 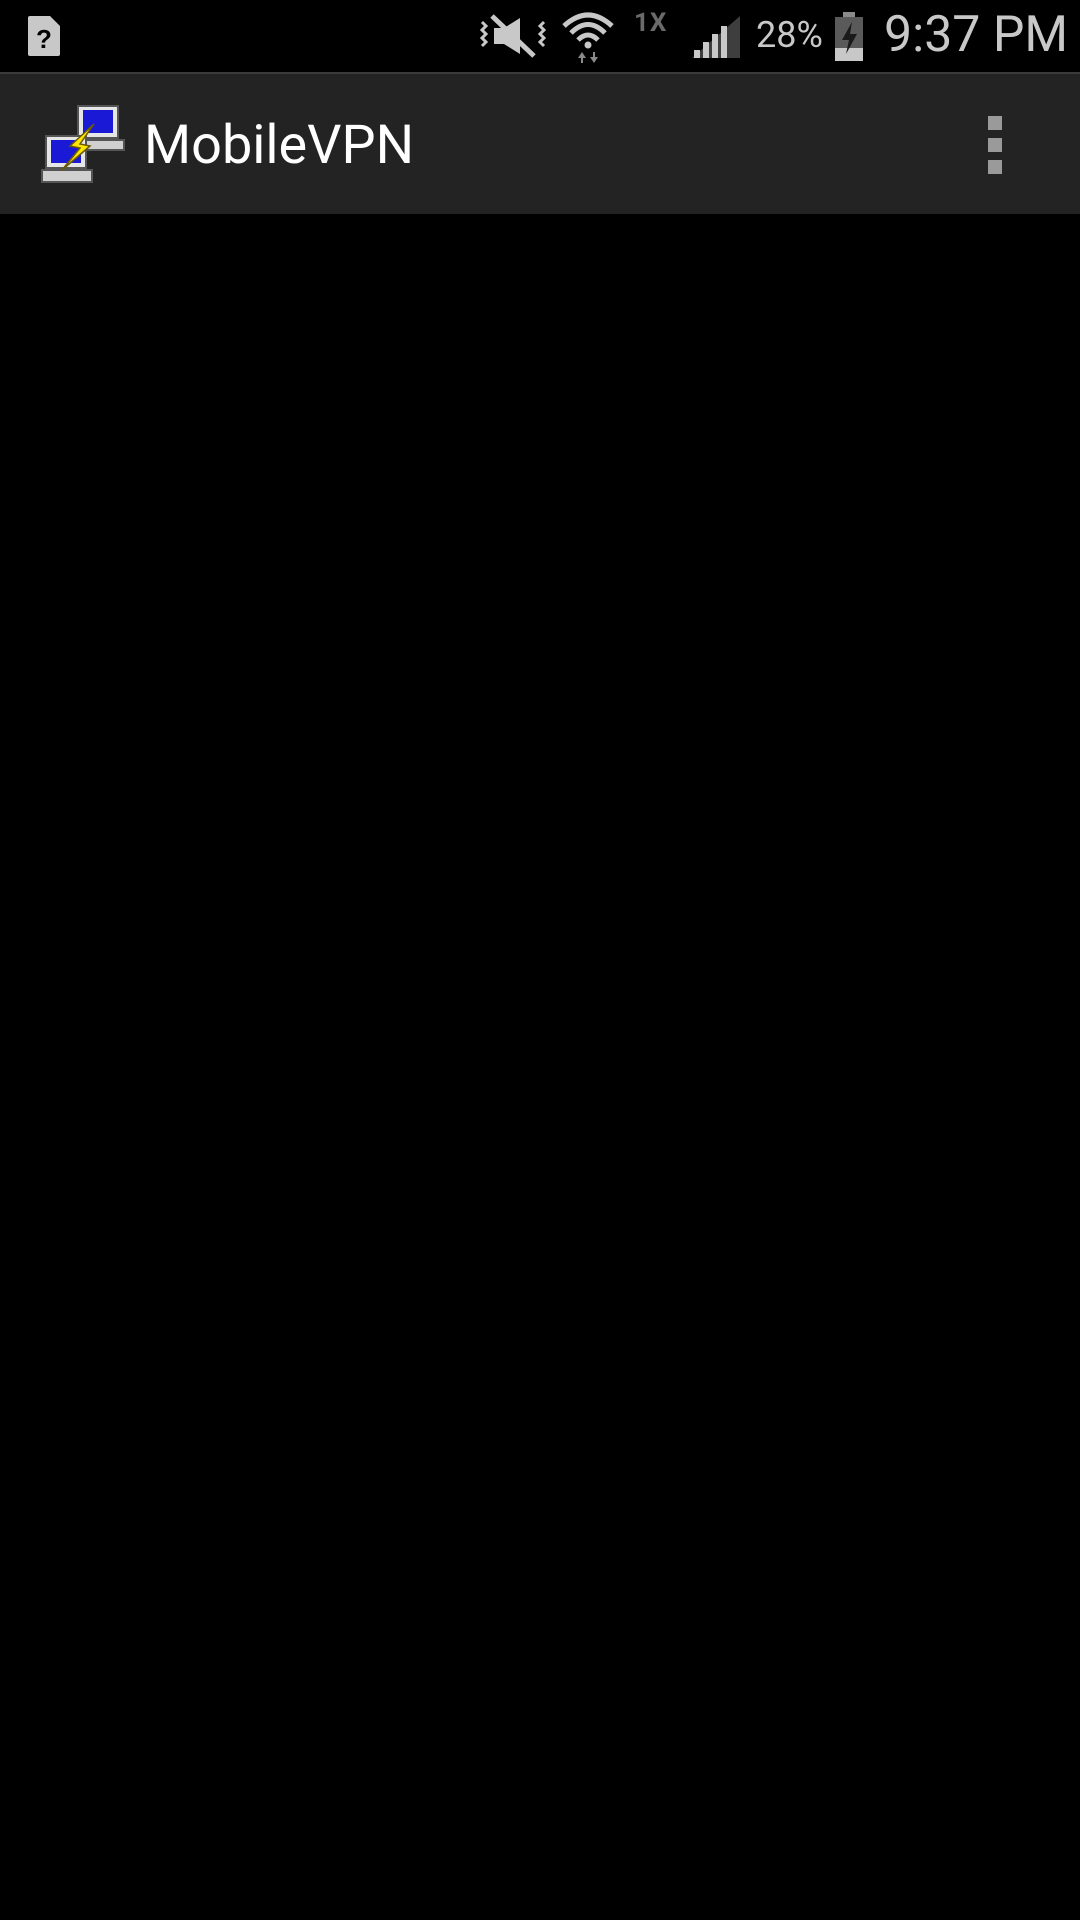 What do you see at coordinates (976, 35) in the screenshot?
I see `clock: 9:37 PM` at bounding box center [976, 35].